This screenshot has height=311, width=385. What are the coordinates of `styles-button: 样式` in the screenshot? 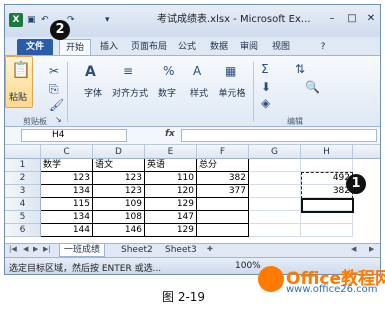 It's located at (199, 92).